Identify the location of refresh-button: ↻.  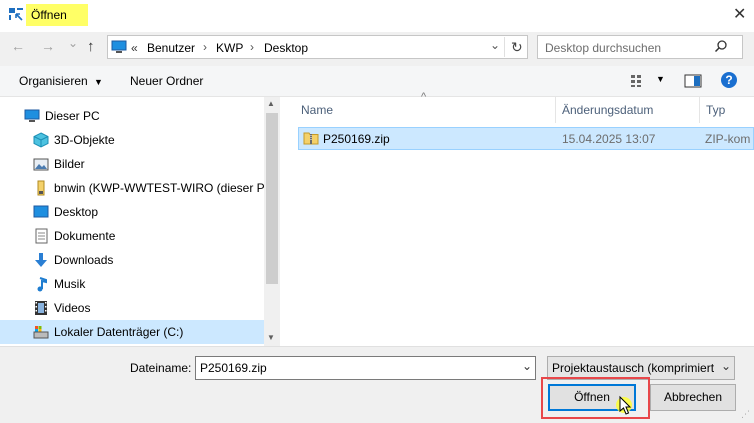
(517, 47).